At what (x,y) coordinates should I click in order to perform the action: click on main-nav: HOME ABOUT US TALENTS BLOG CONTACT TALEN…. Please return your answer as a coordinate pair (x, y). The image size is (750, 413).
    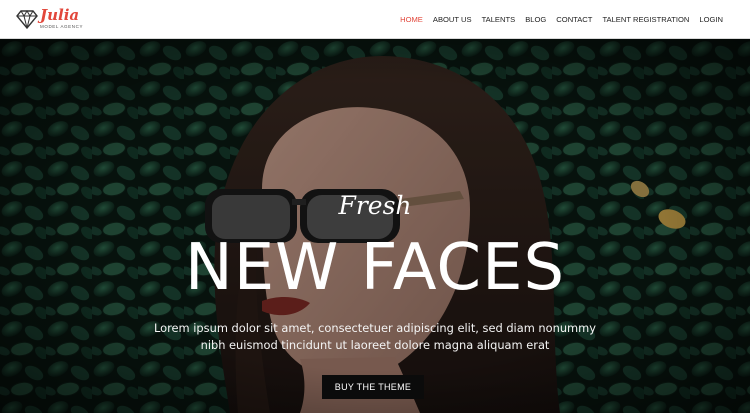
    Looking at the image, I should click on (561, 19).